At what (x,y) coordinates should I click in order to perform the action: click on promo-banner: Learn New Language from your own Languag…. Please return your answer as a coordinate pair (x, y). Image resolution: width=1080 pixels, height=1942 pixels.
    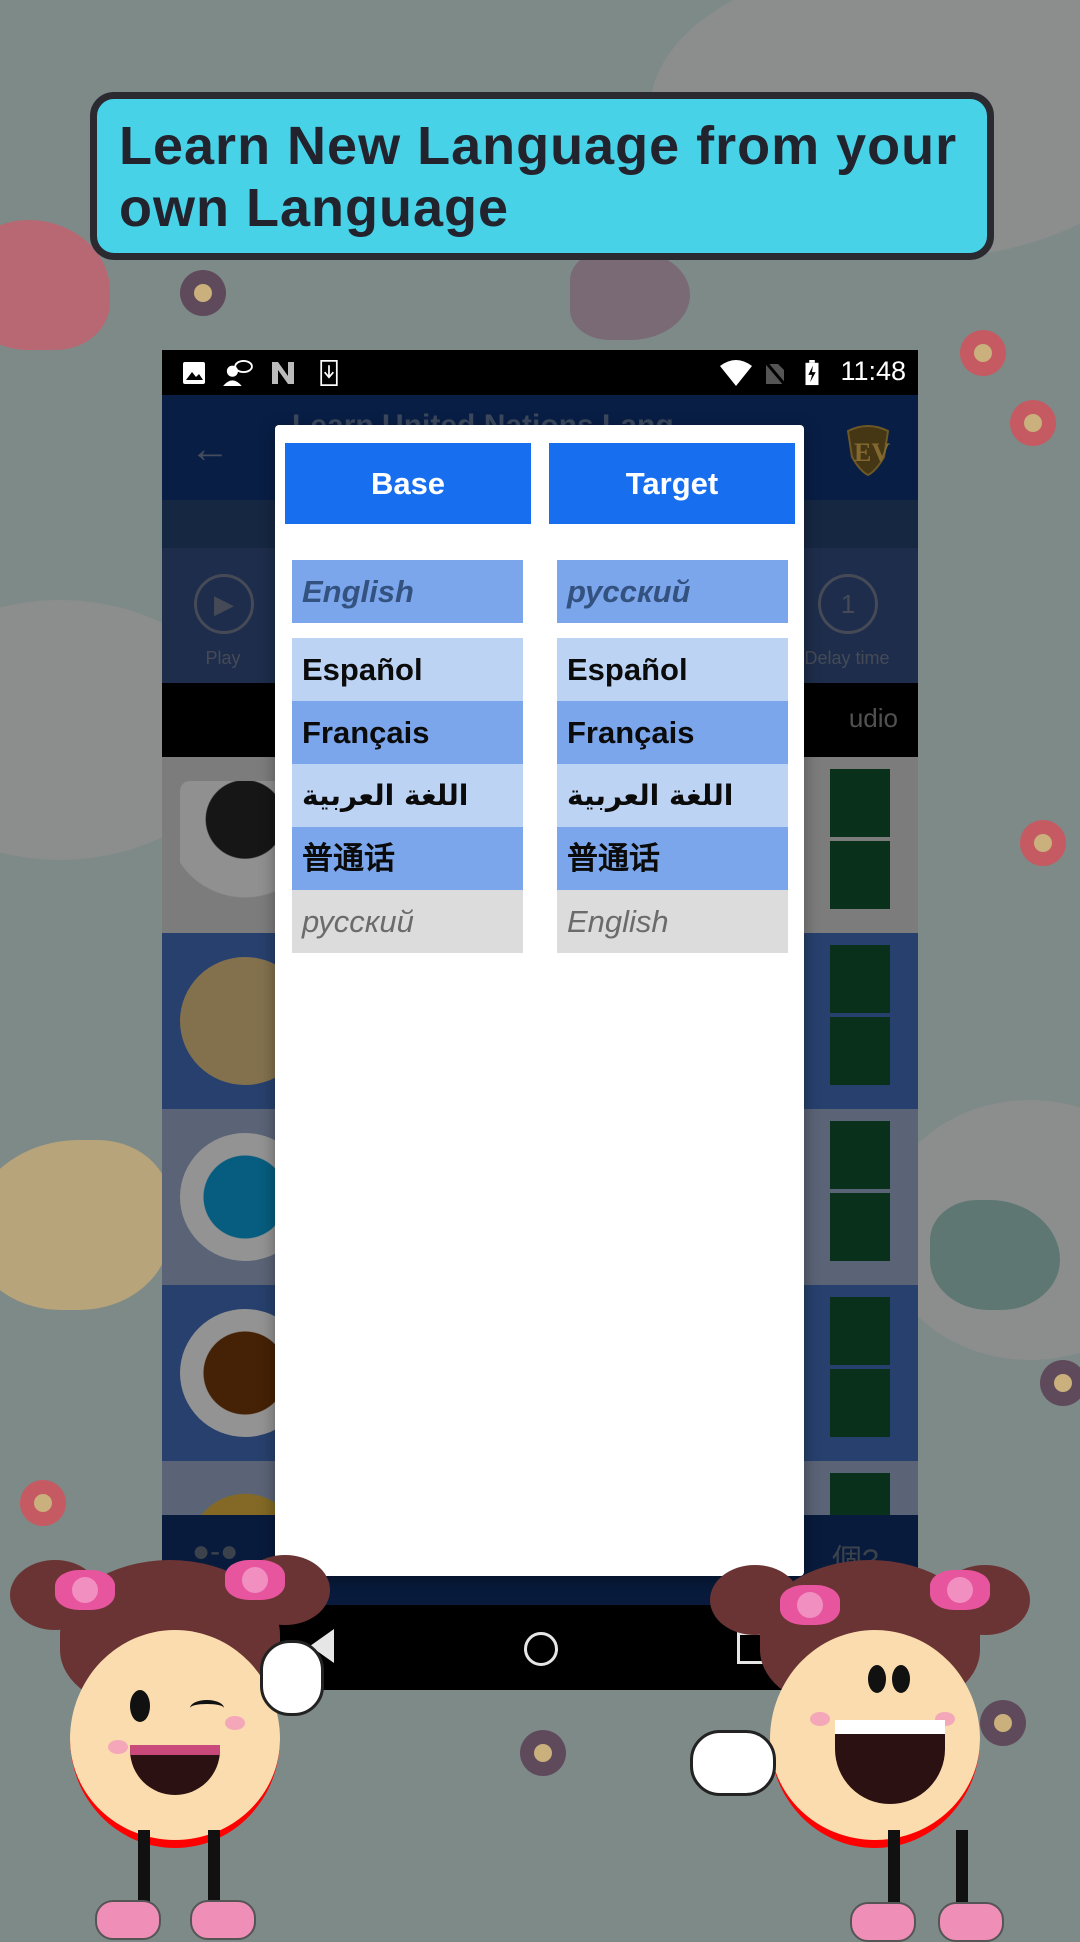
    Looking at the image, I should click on (542, 176).